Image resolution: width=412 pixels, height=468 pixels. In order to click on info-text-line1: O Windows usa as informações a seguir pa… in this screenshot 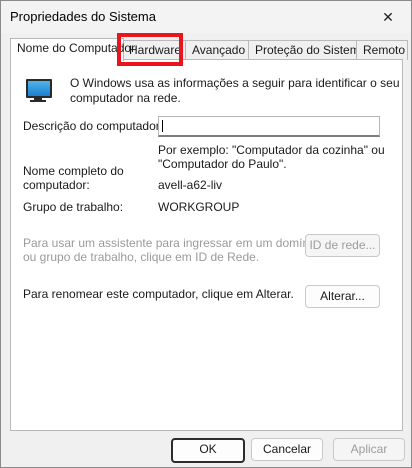, I will do `click(235, 83)`.